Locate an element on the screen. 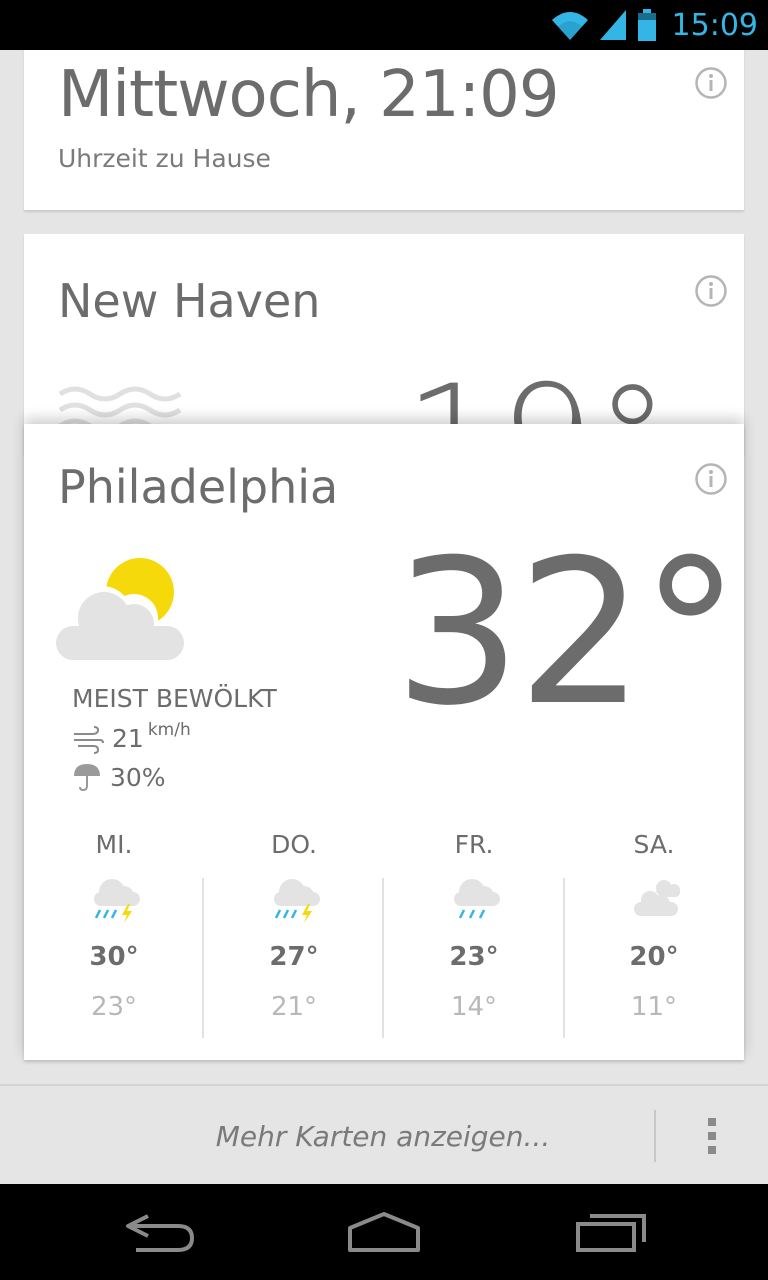  overflow-menu-icon is located at coordinates (712, 1136).